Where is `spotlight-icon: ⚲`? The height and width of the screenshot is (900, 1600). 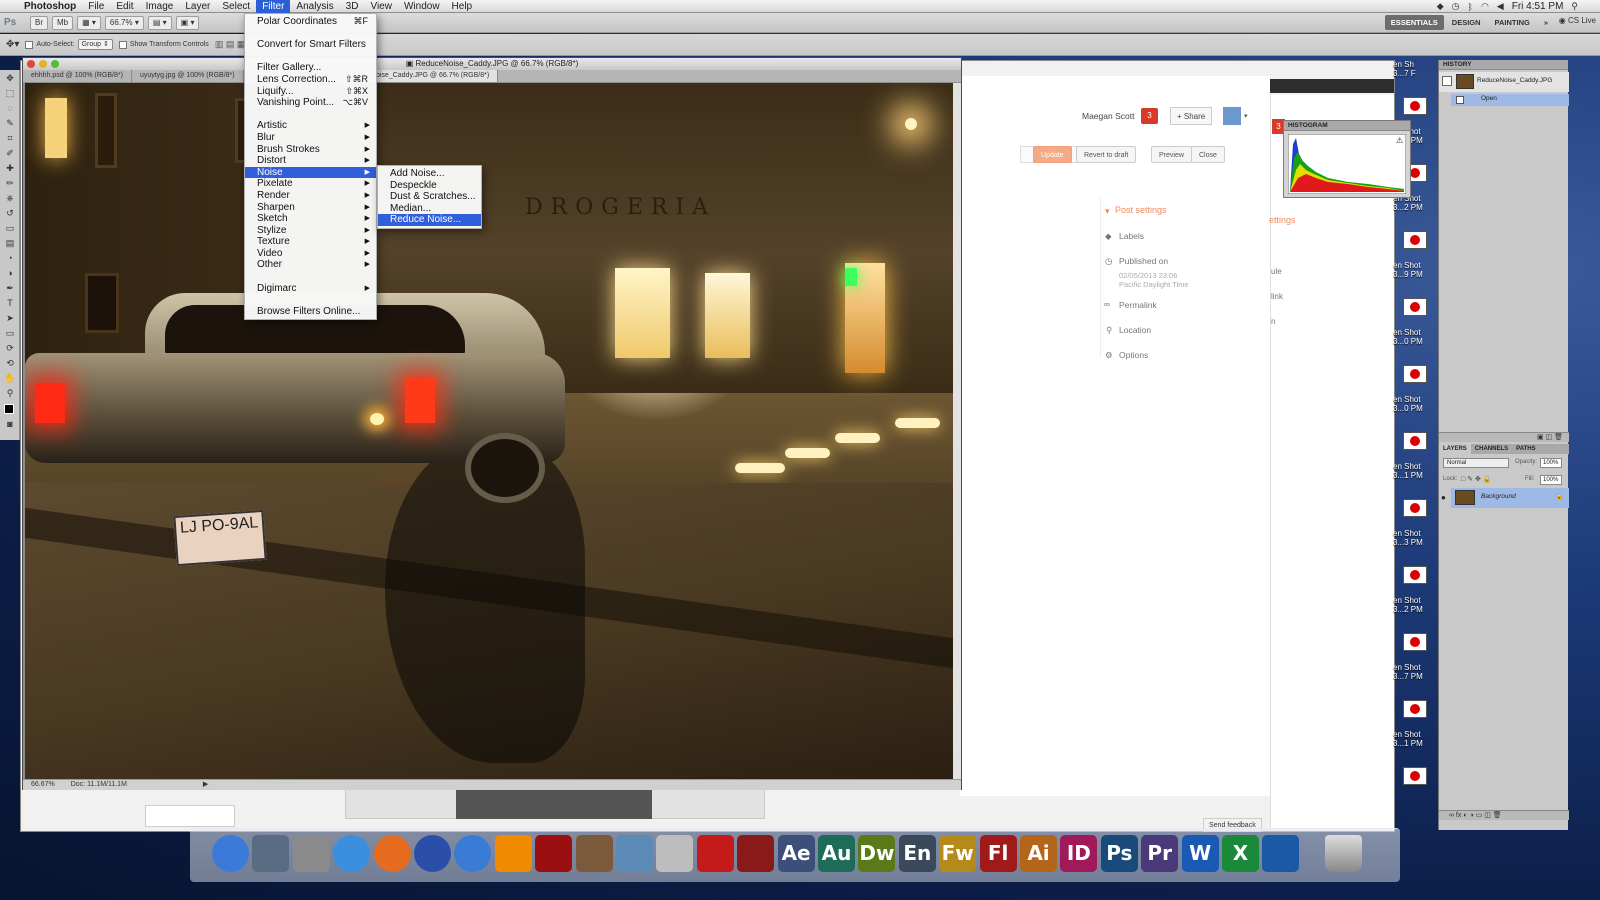 spotlight-icon: ⚲ is located at coordinates (1574, 6).